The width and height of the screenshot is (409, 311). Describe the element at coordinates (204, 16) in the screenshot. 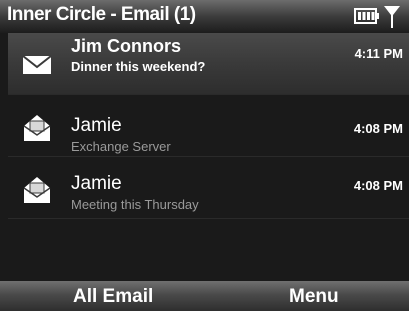

I see `title-bar: Inner Circle - Email (1)` at that location.